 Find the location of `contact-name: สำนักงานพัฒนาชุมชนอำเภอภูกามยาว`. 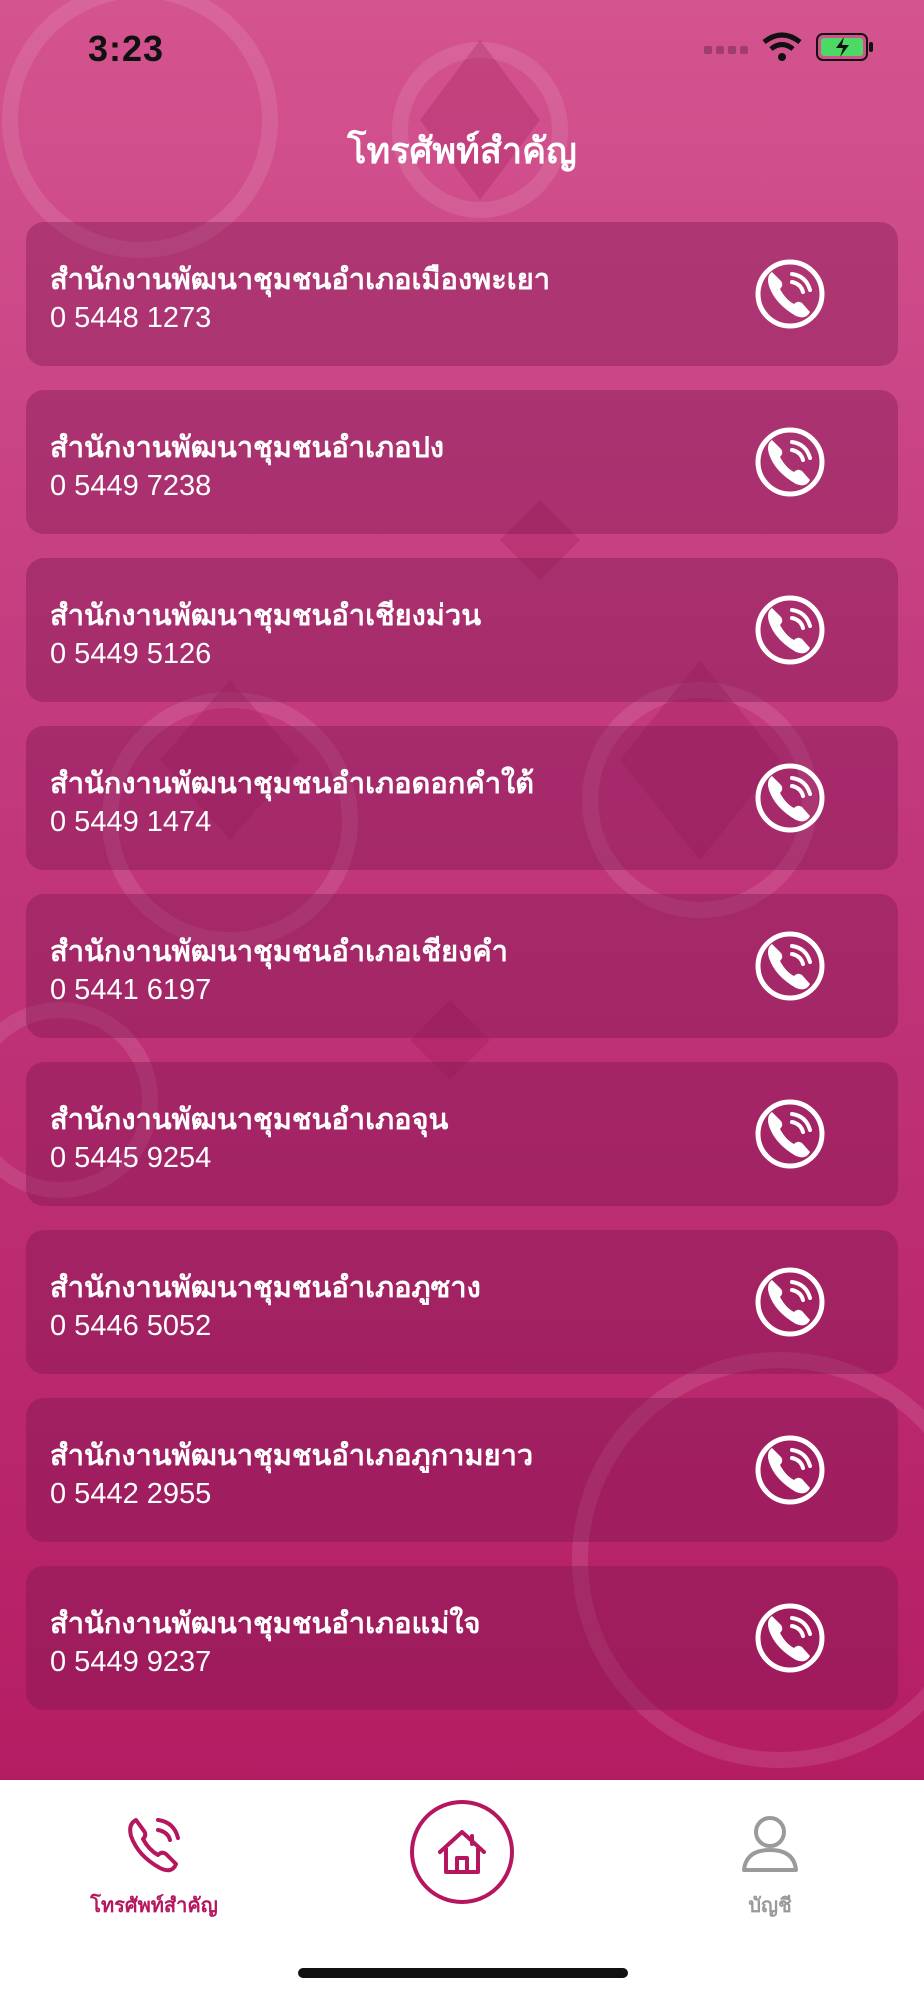

contact-name: สำนักงานพัฒนาชุมชนอำเภอภูกามยาว is located at coordinates (292, 1456).